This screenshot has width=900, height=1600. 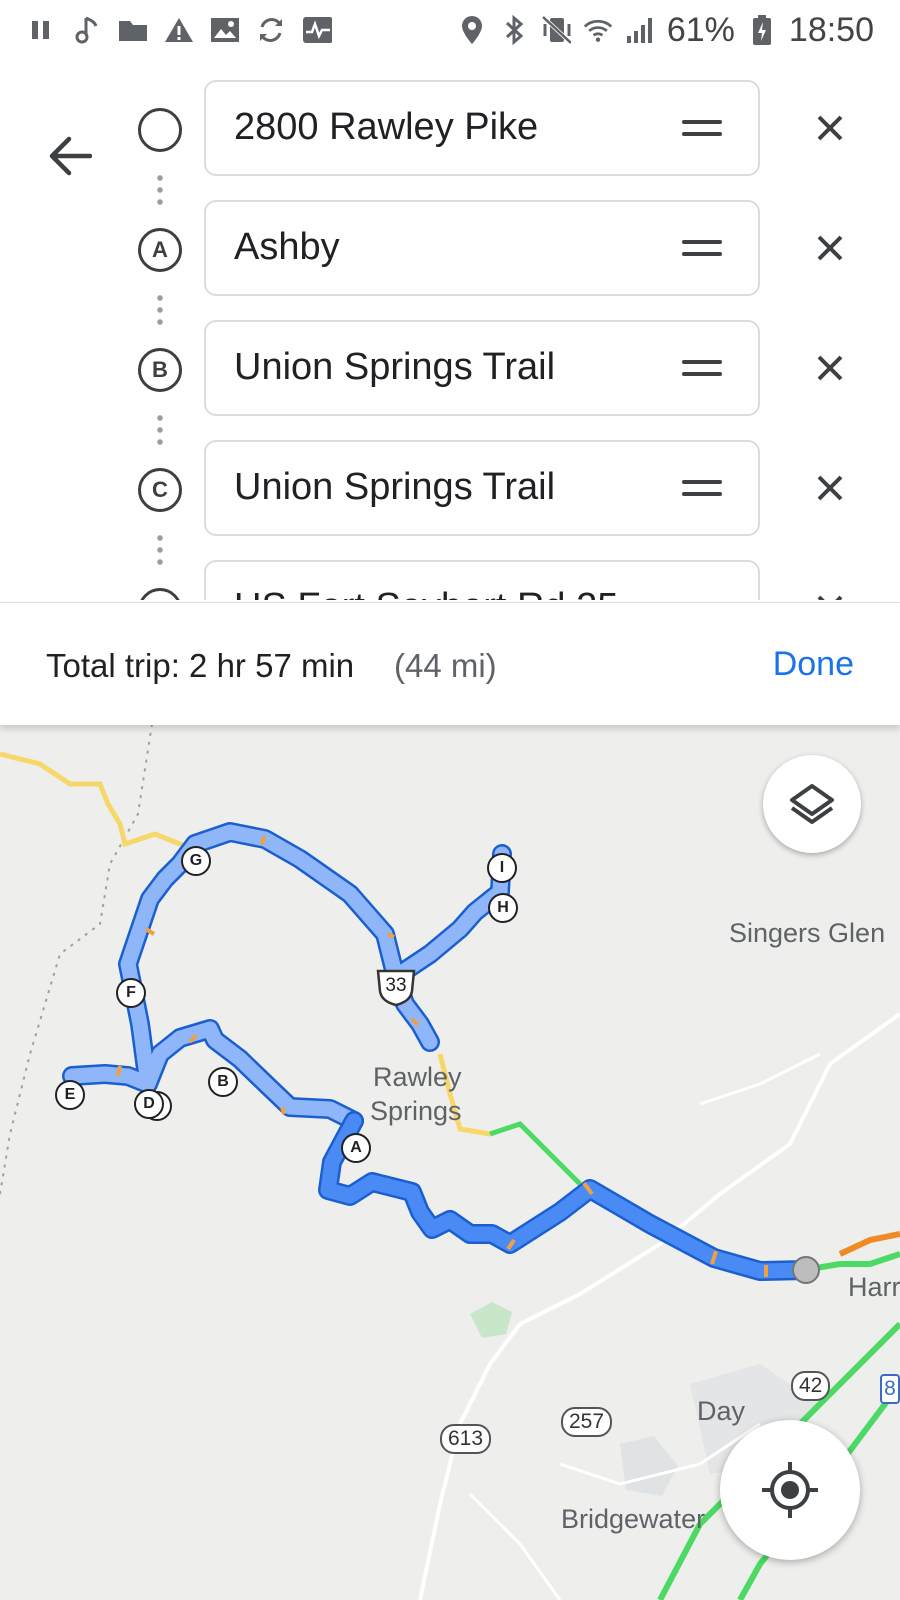 I want to click on location-icon, so click(x=472, y=30).